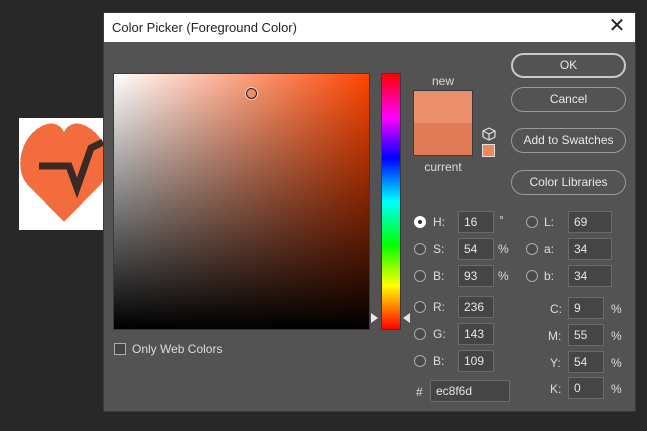  I want to click on document-canvas, so click(64, 174).